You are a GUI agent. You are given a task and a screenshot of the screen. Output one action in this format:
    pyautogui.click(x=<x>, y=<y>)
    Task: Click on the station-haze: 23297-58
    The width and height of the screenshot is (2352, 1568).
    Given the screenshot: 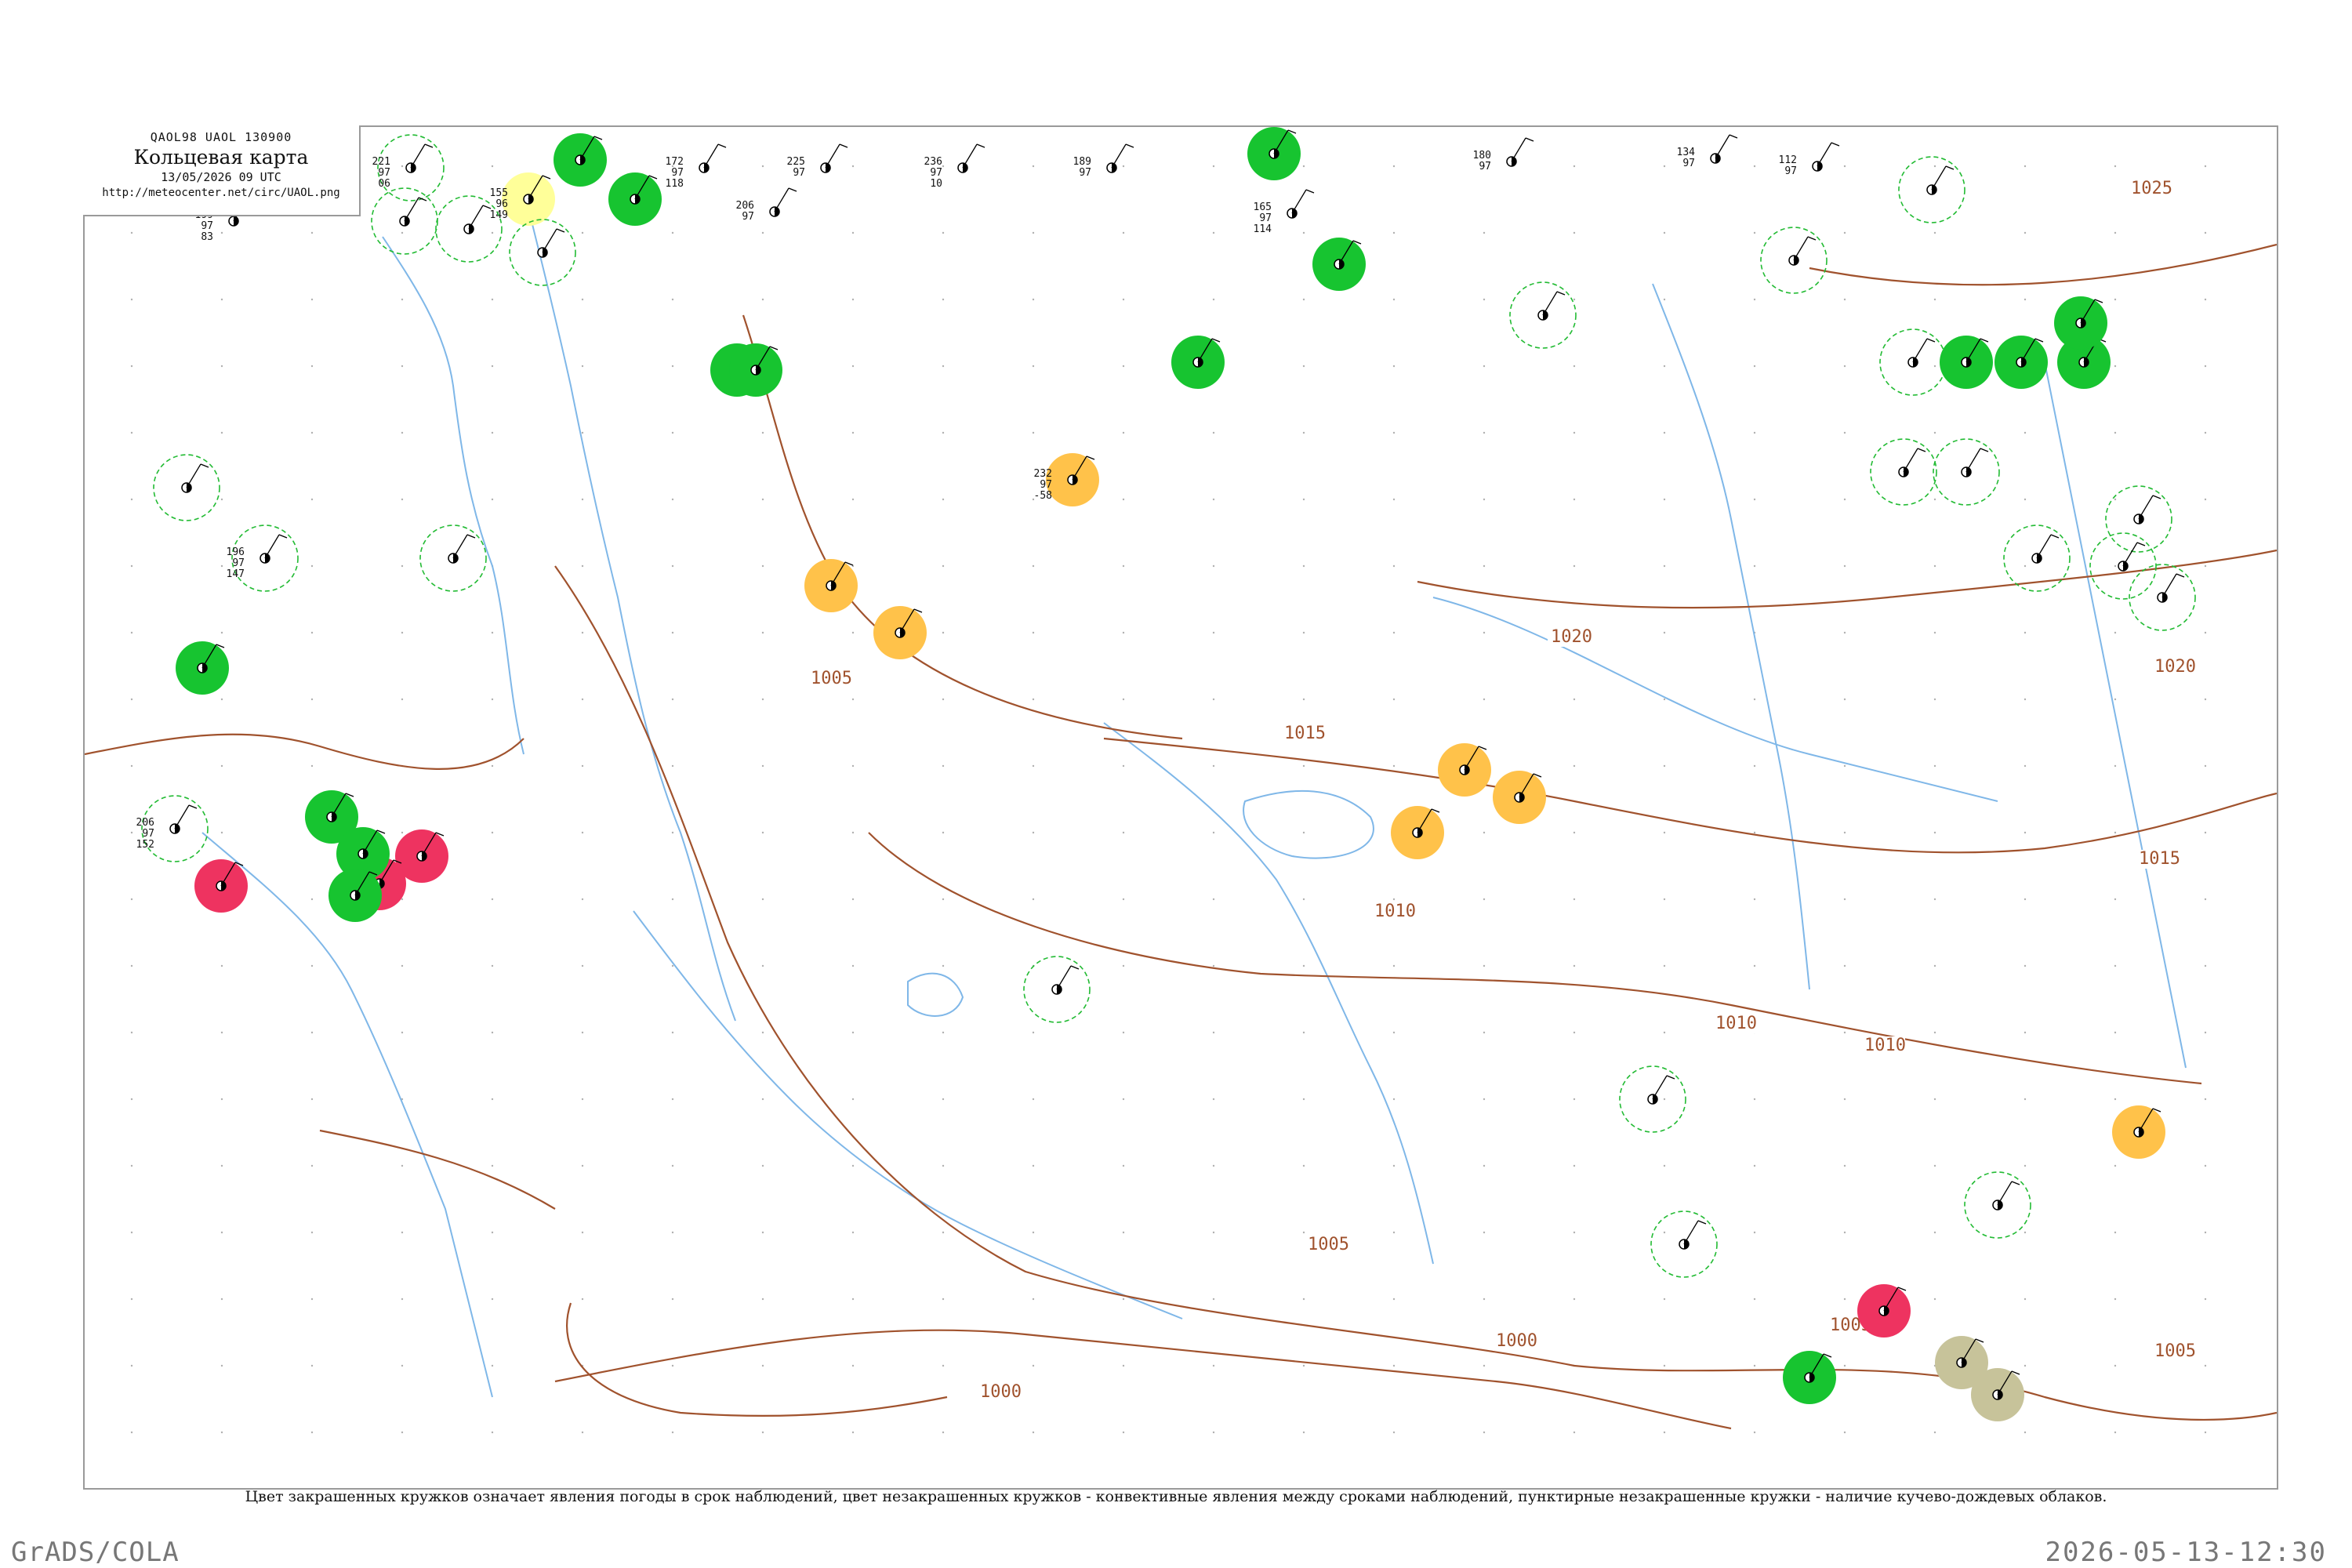 What is the action you would take?
    pyautogui.click(x=1066, y=480)
    